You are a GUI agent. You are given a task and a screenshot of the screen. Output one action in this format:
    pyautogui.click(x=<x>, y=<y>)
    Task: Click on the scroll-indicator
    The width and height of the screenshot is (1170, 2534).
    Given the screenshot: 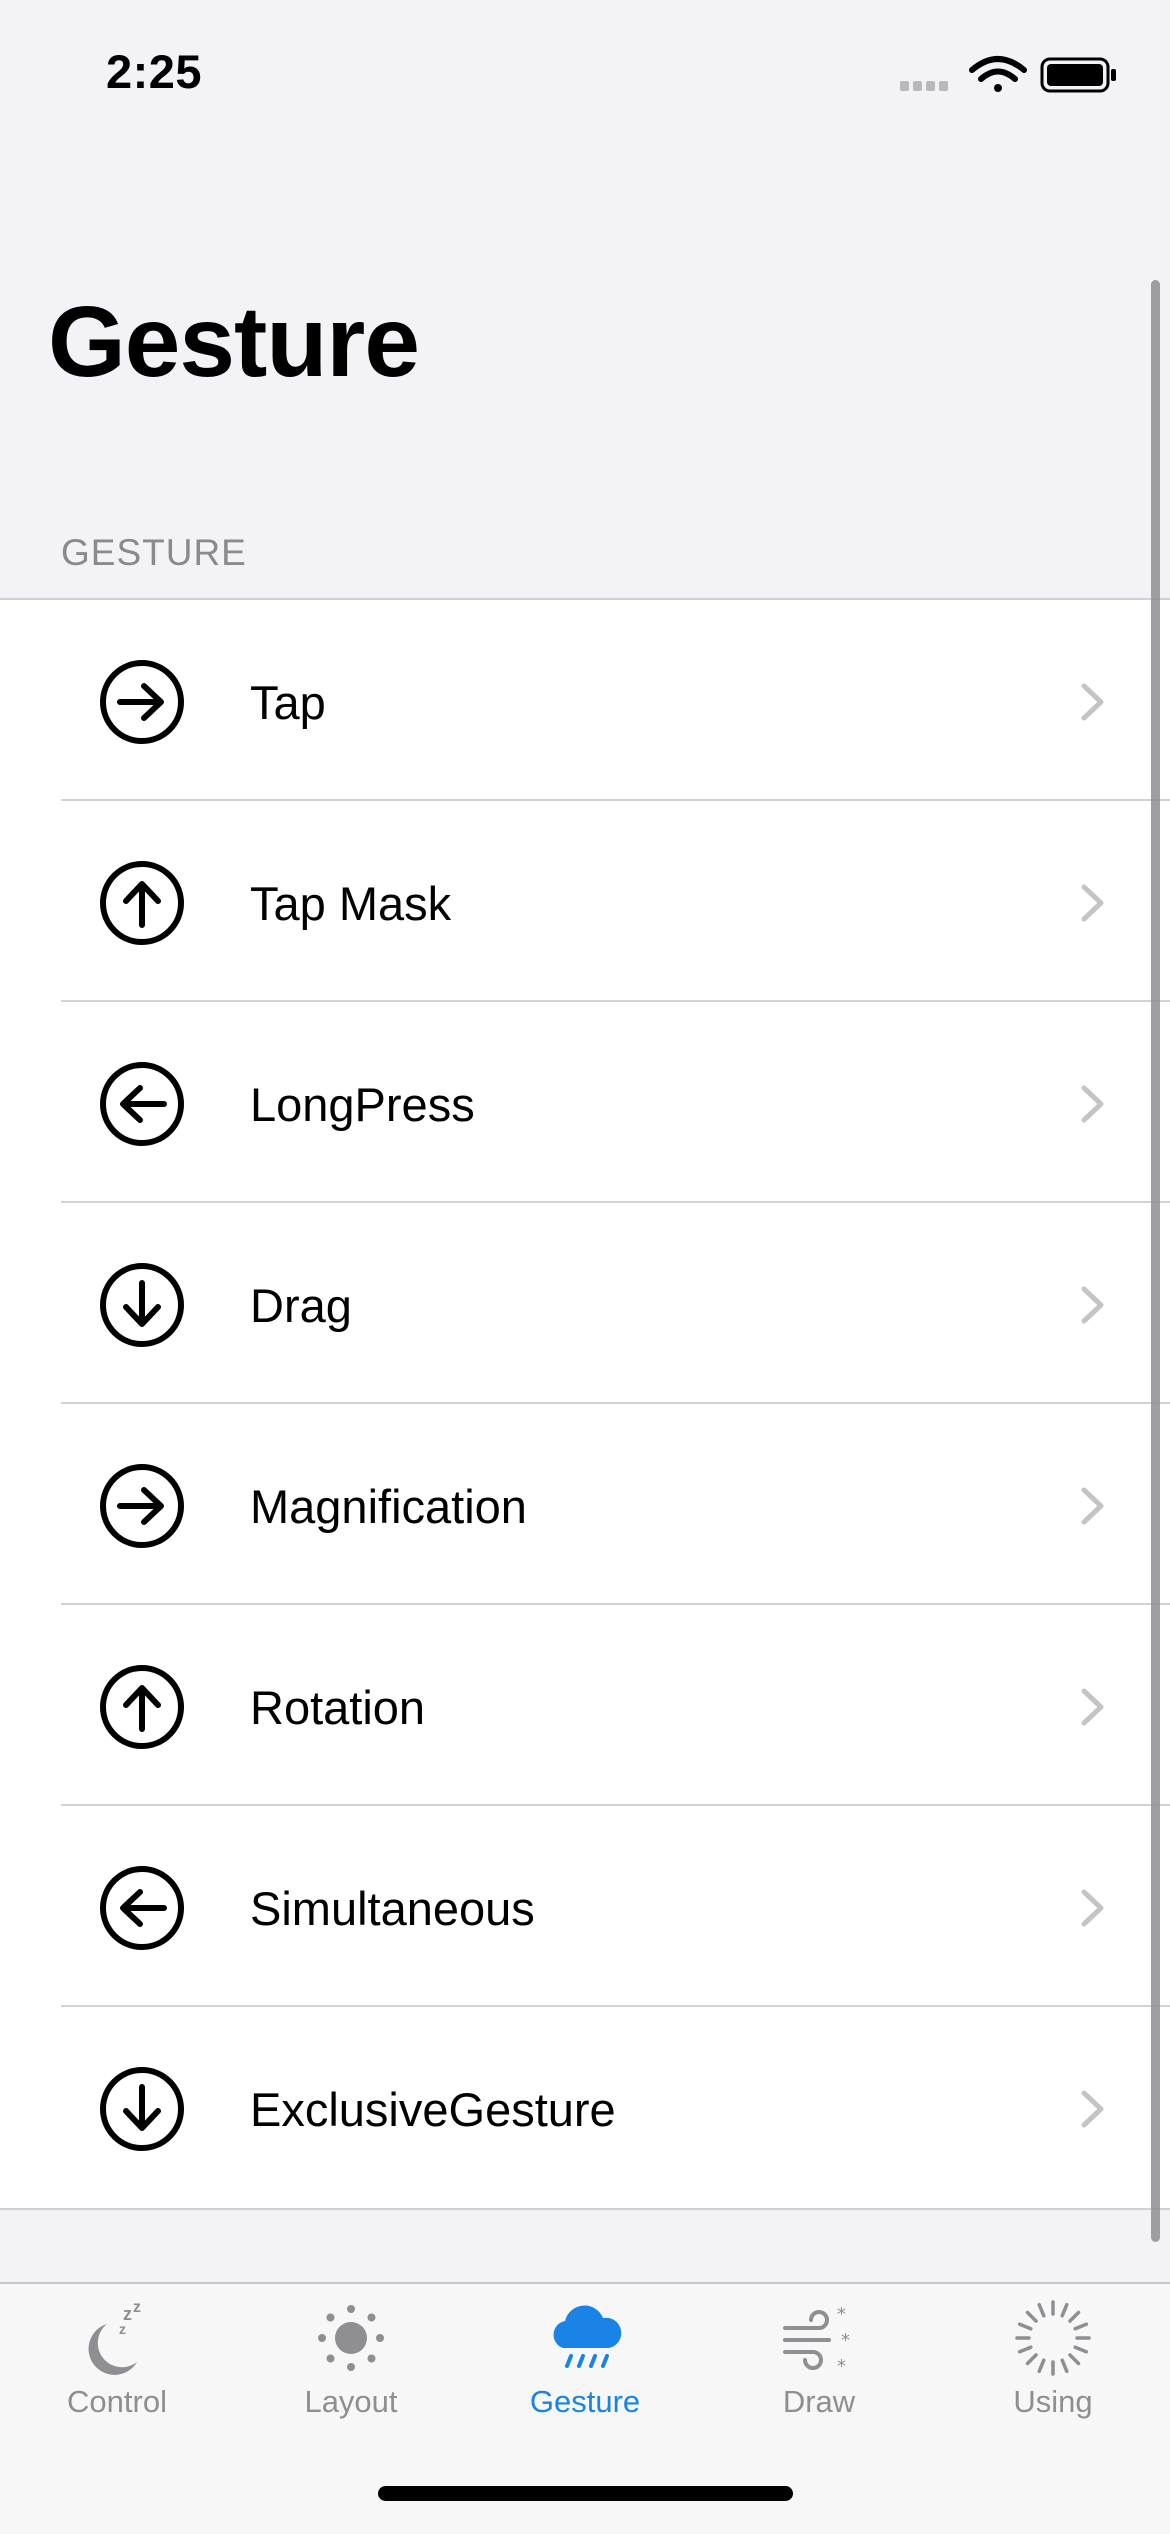 What is the action you would take?
    pyautogui.click(x=1155, y=1261)
    